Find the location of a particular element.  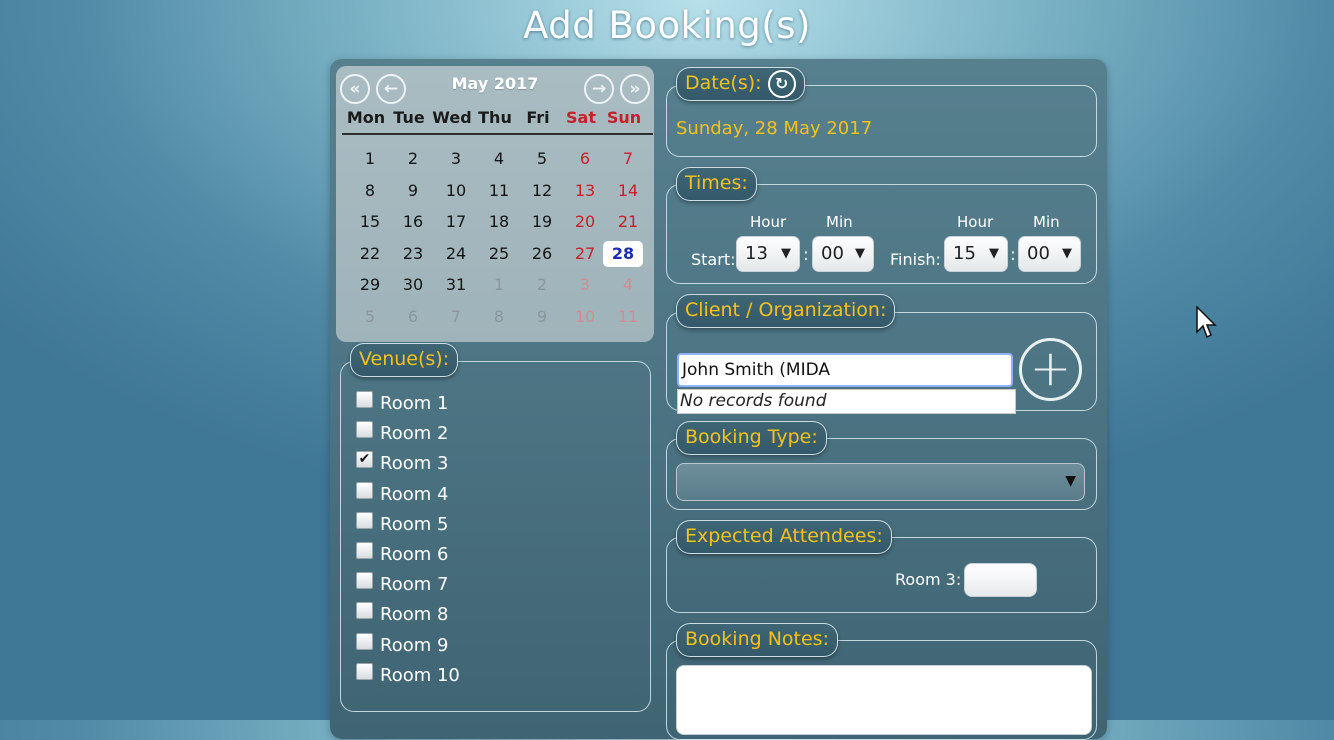

dates-legend-label: Date(s): is located at coordinates (723, 83).